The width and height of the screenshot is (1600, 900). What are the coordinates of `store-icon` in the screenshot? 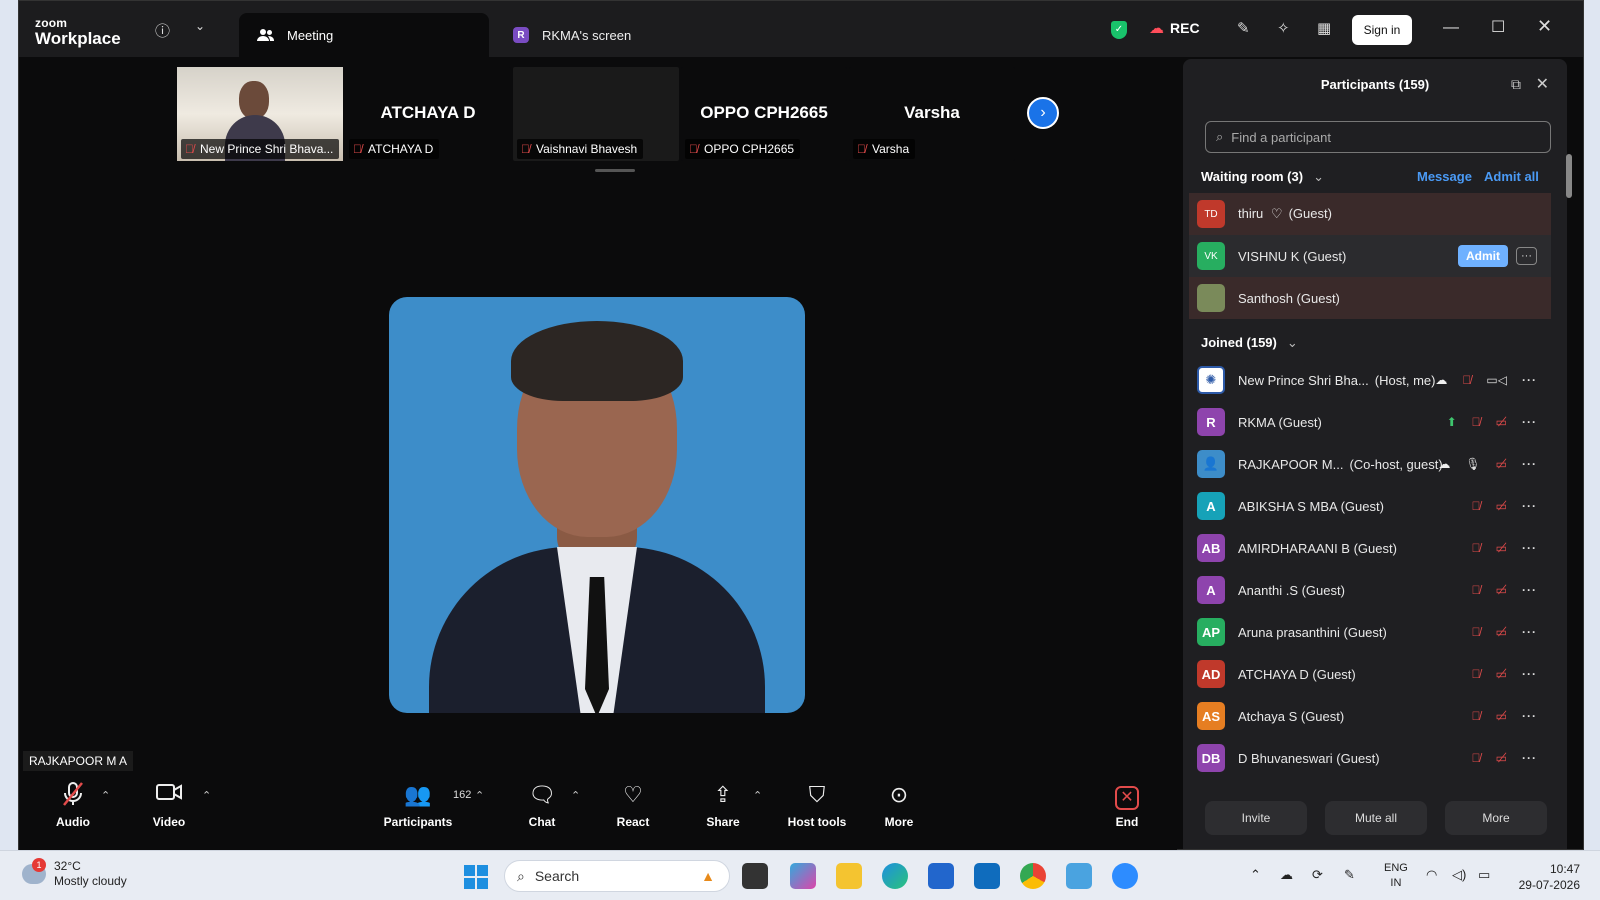 It's located at (941, 876).